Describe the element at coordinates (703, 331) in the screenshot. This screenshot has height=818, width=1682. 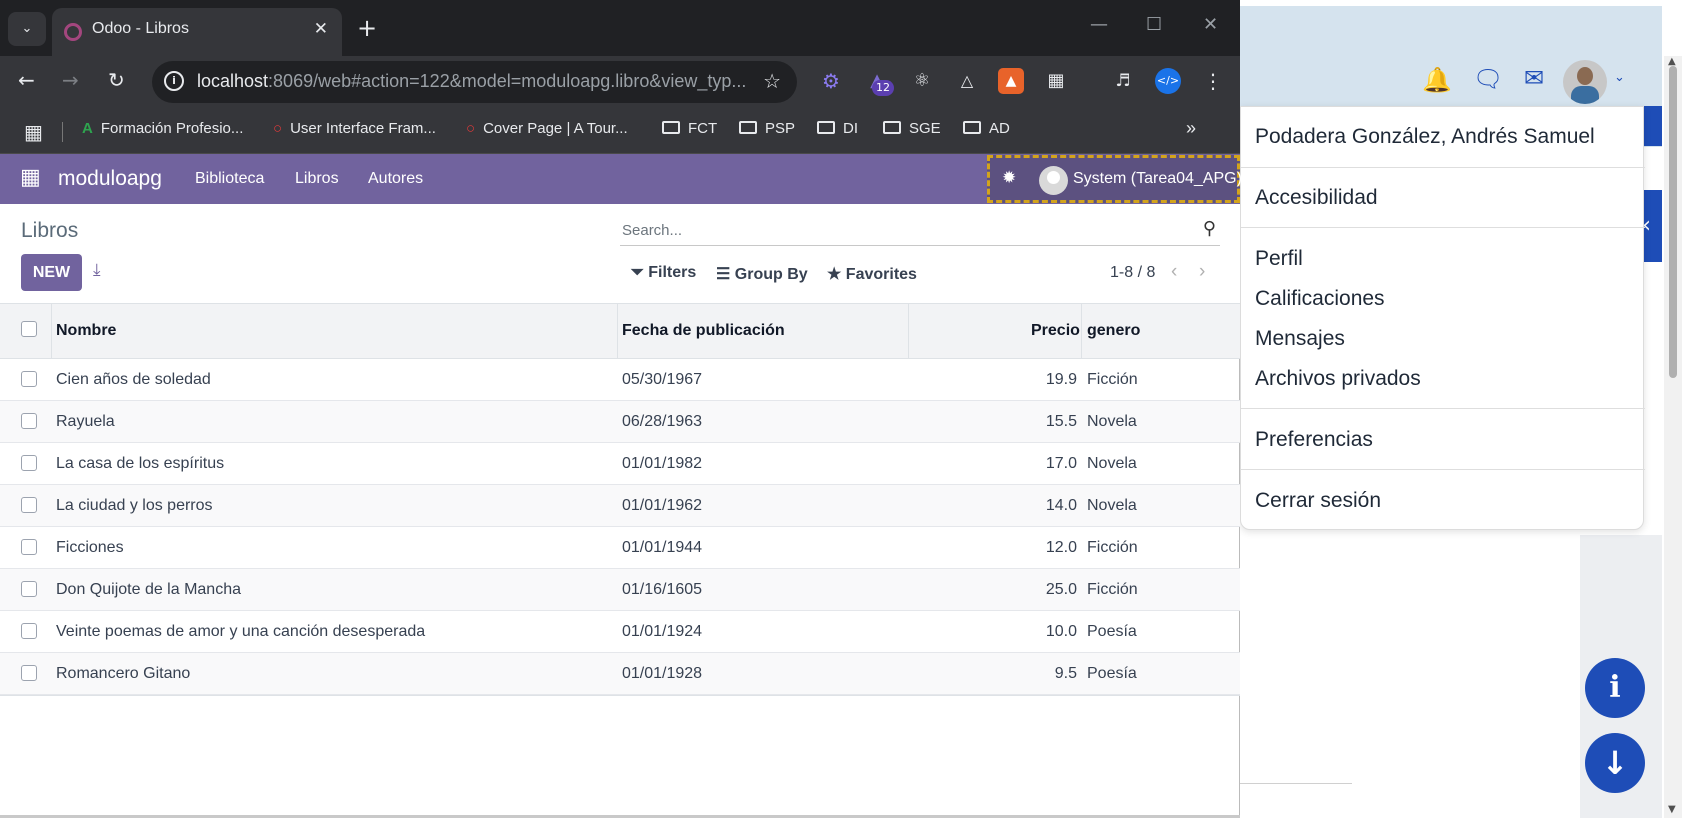
I see `column-fecha: Fecha de publicación` at that location.